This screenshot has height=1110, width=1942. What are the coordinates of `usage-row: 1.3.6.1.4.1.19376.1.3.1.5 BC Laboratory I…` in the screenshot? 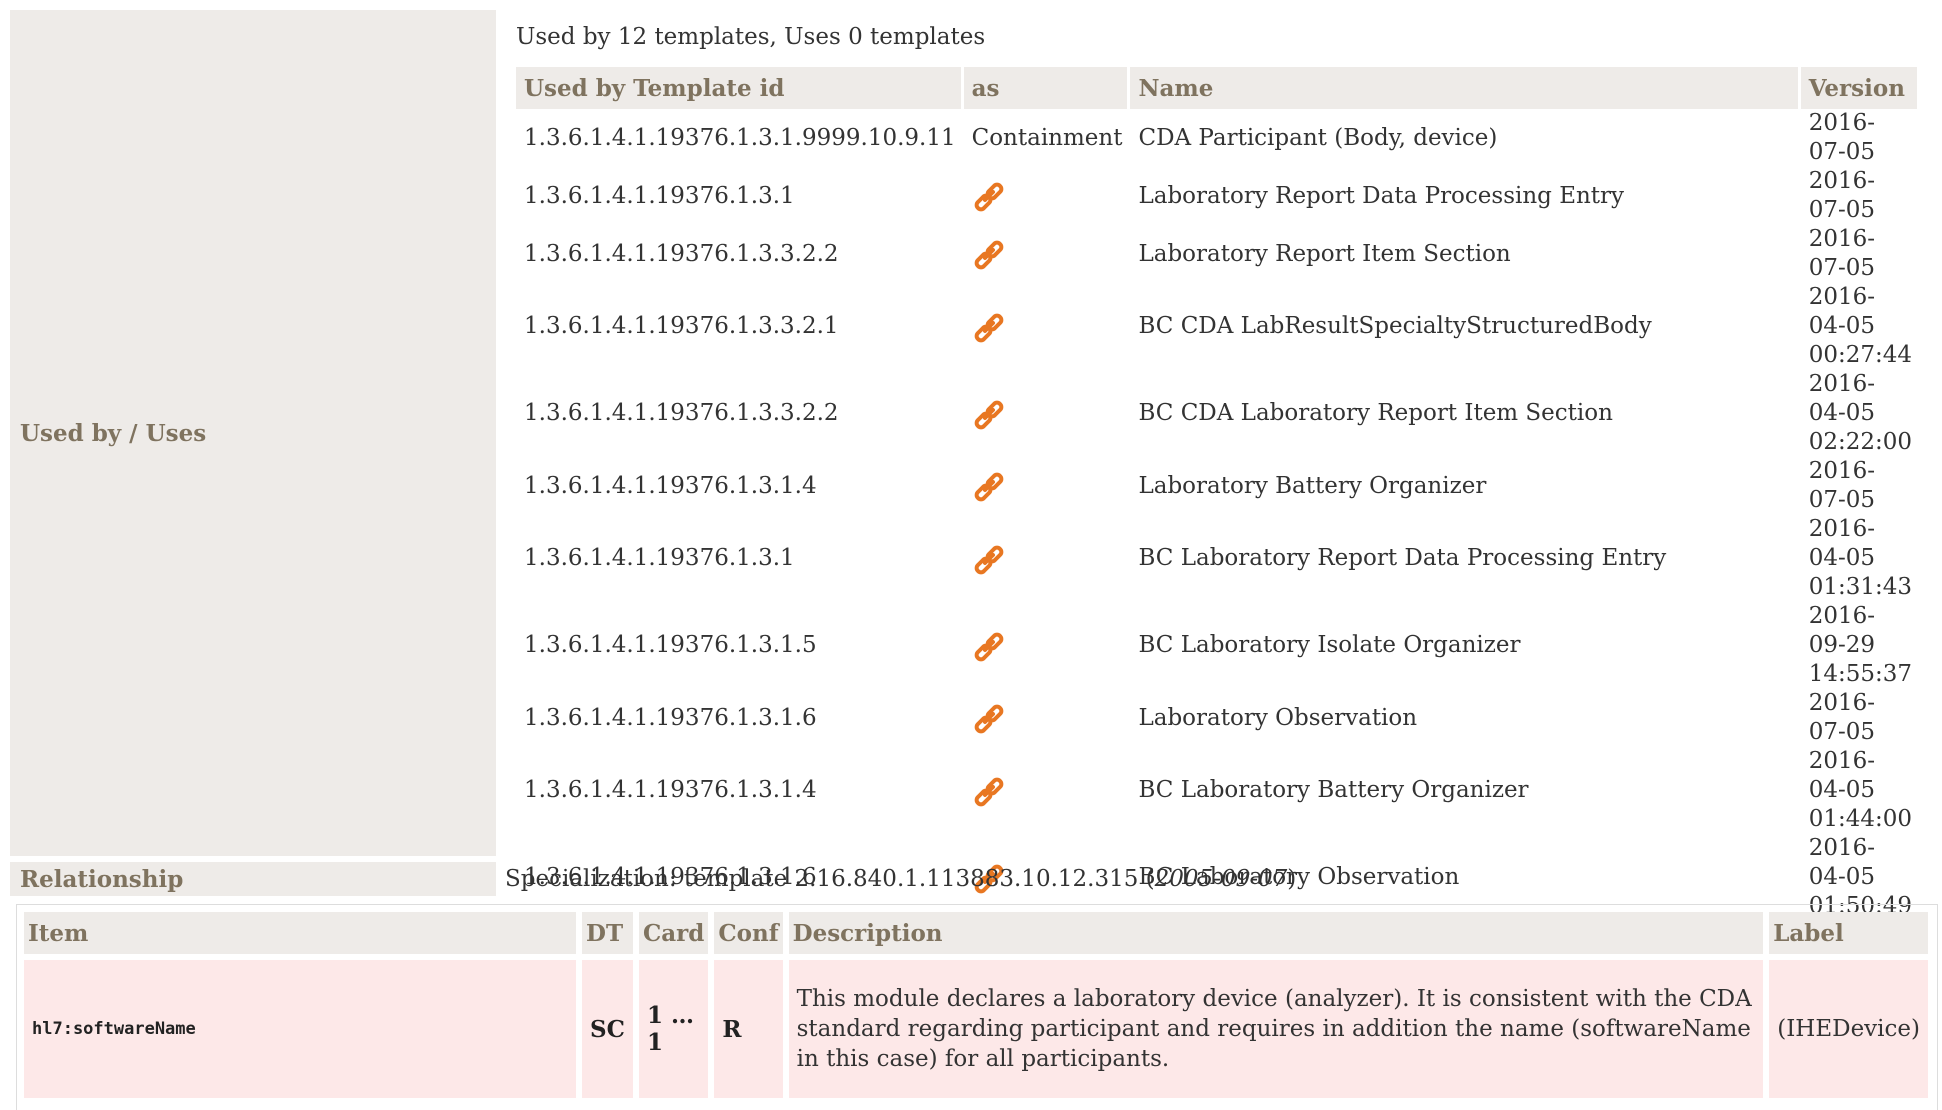 It's located at (1218, 645).